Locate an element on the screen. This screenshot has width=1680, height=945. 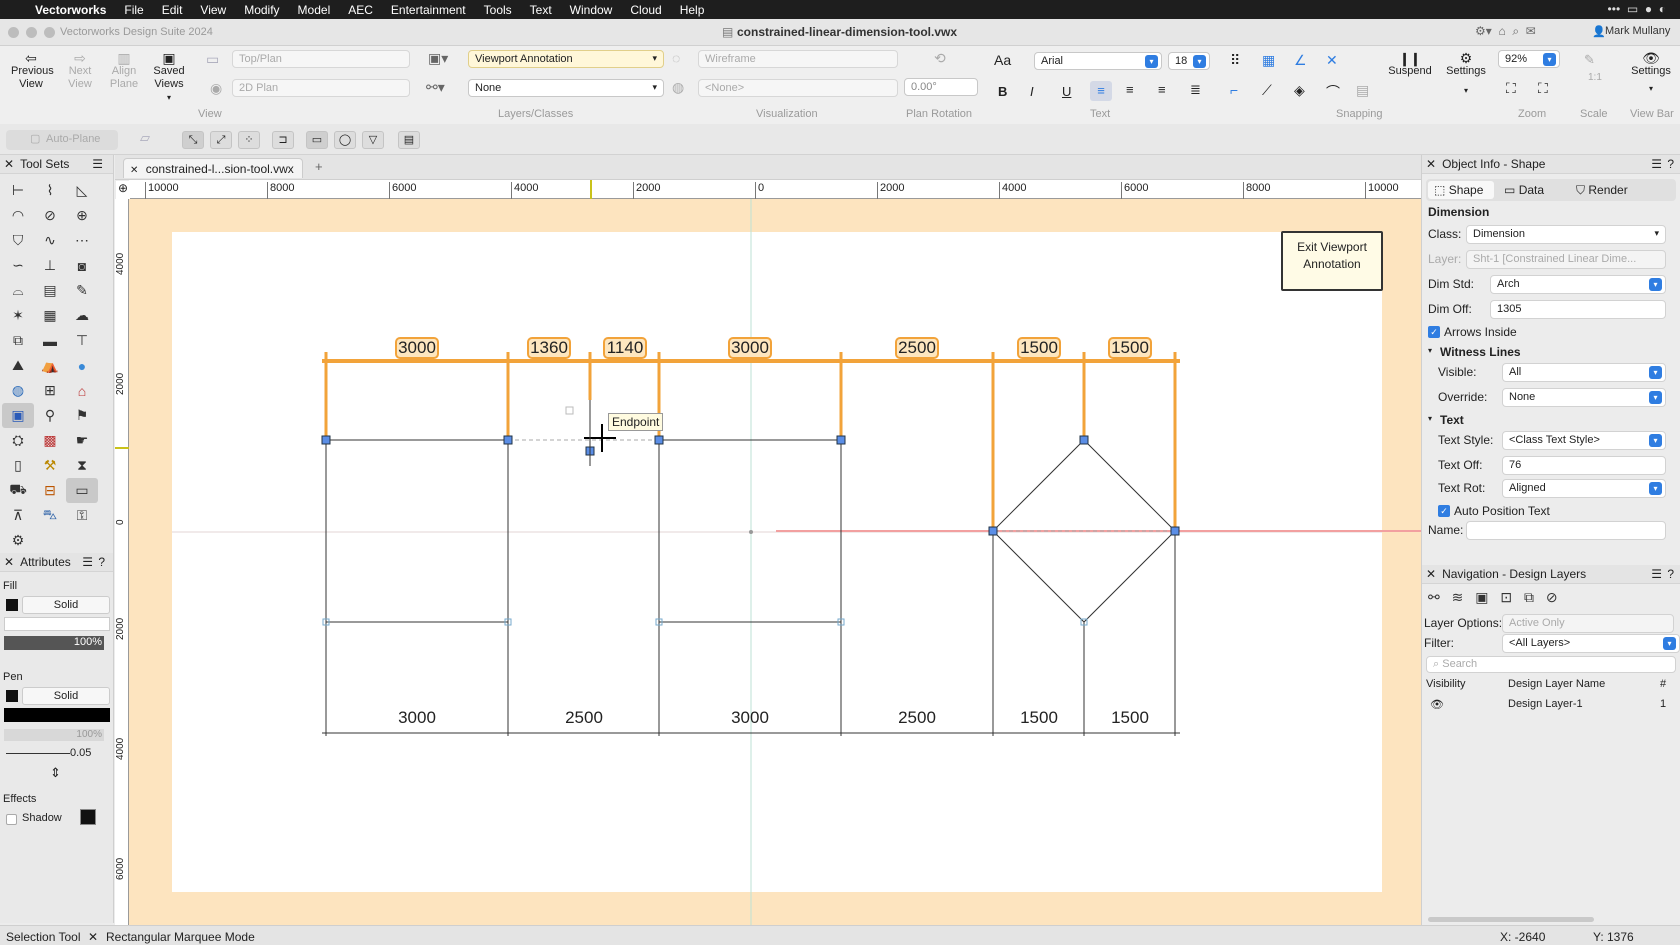
snap-object-icon: ▦ is located at coordinates (1268, 60).